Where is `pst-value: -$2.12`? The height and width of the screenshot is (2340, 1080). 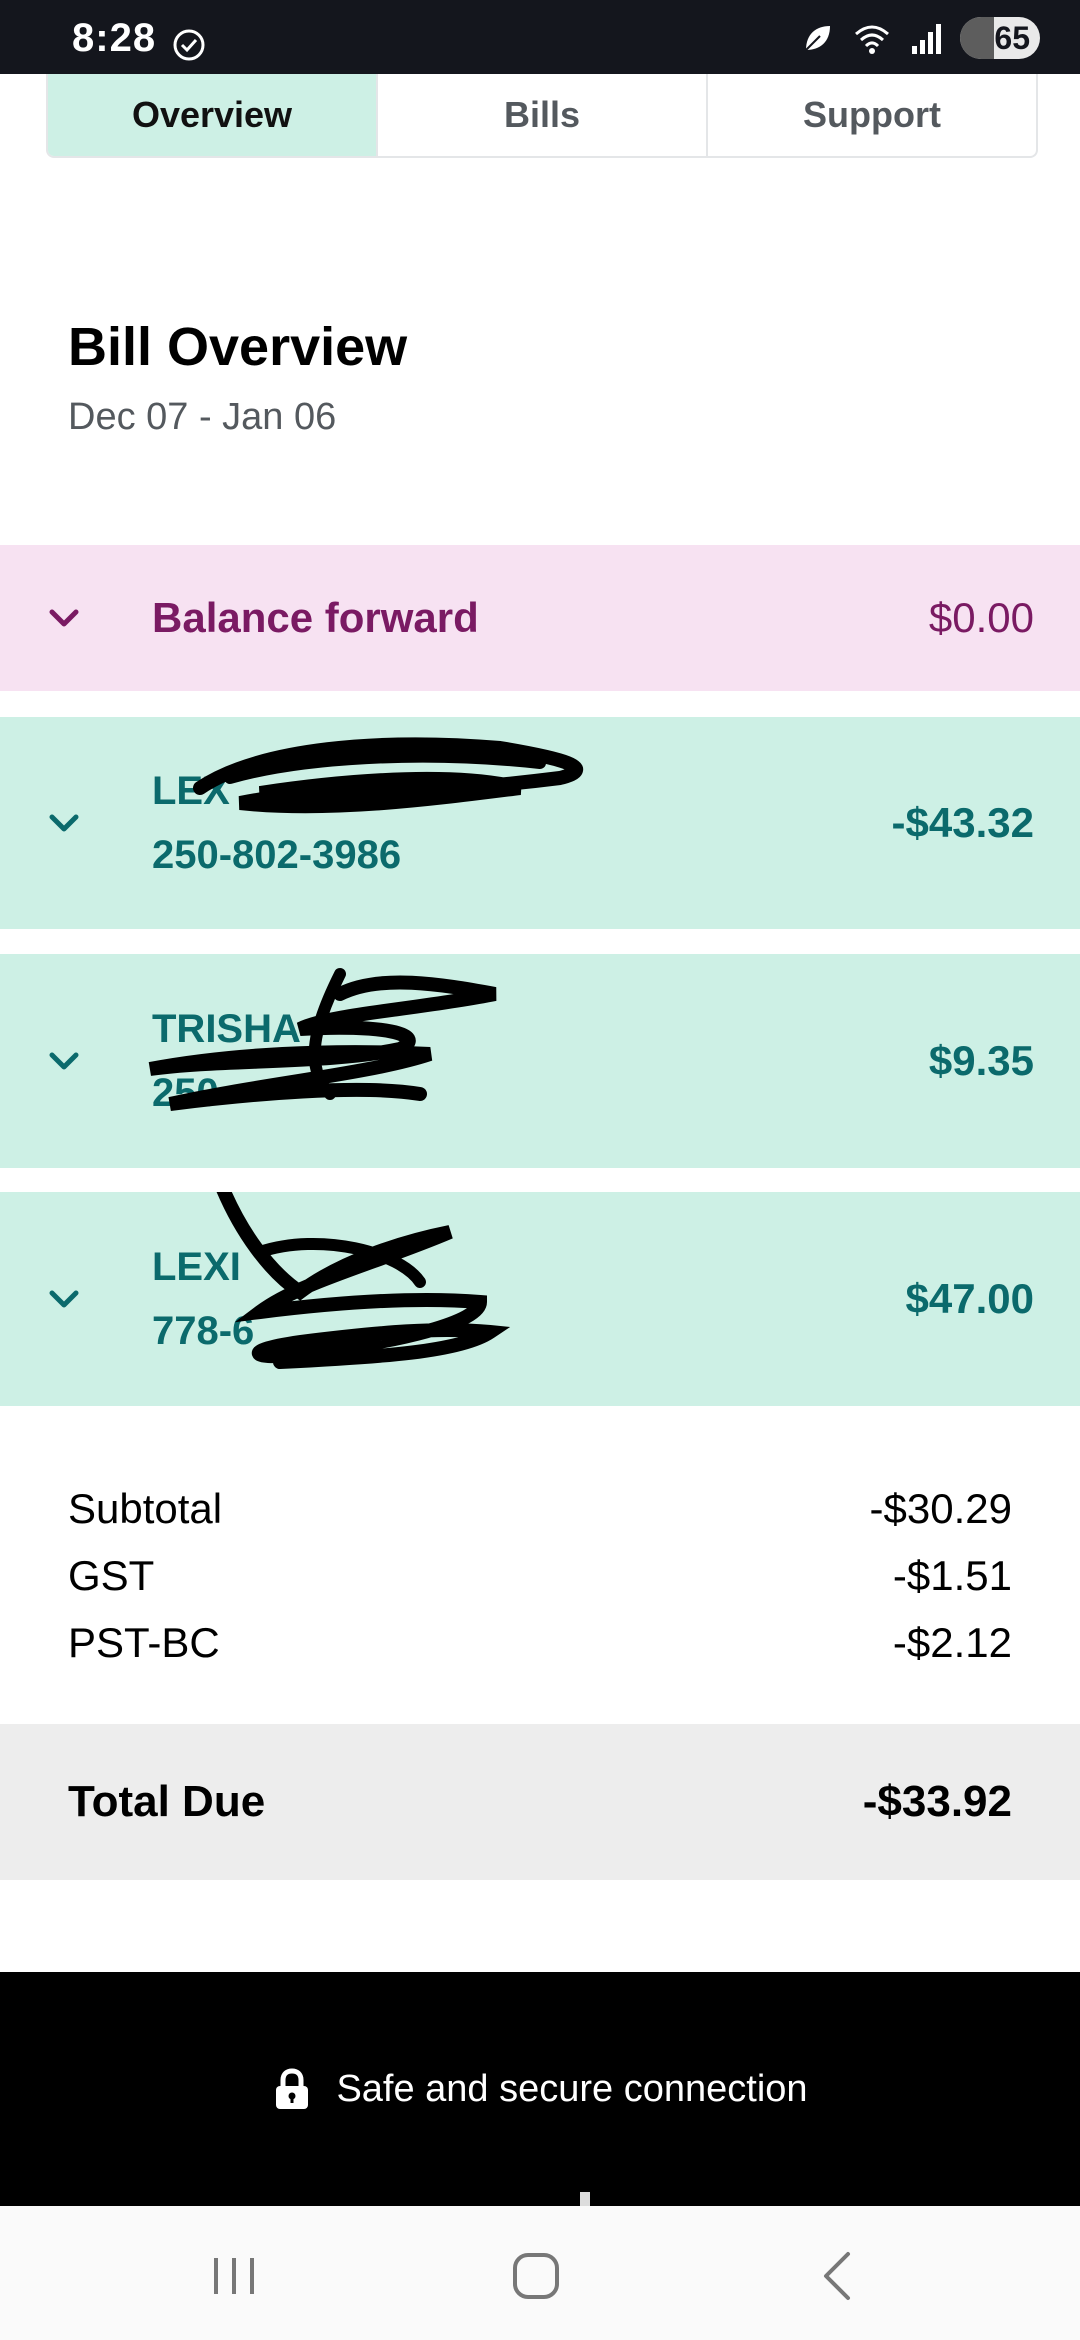
pst-value: -$2.12 is located at coordinates (952, 1642).